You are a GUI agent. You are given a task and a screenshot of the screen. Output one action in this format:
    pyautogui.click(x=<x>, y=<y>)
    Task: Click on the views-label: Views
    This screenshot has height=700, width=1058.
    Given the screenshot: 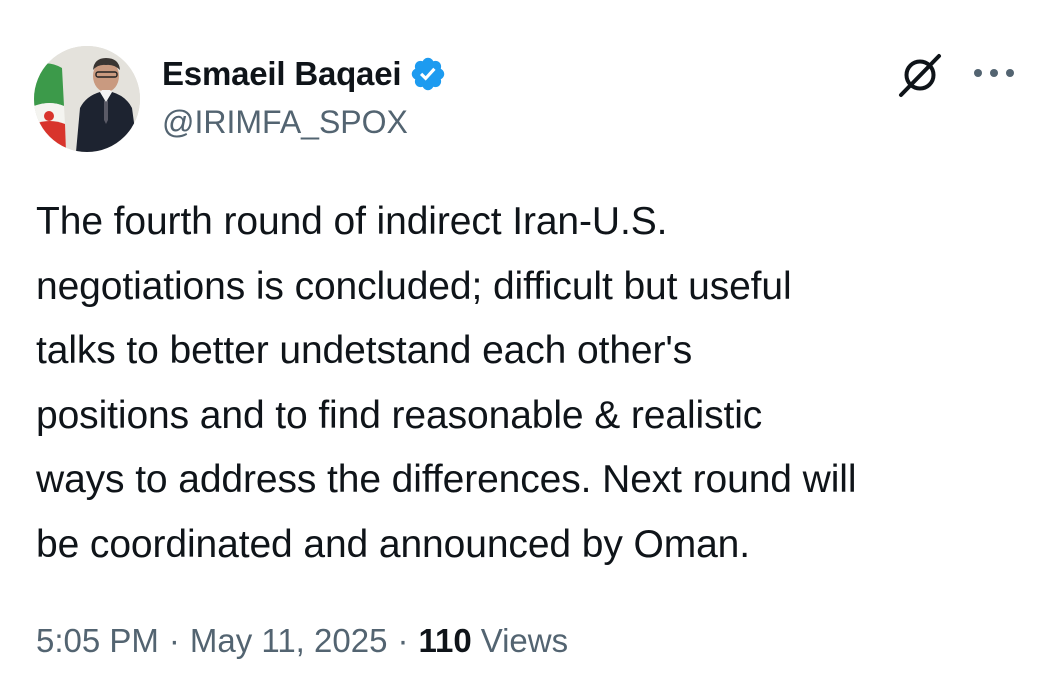 What is the action you would take?
    pyautogui.click(x=524, y=640)
    